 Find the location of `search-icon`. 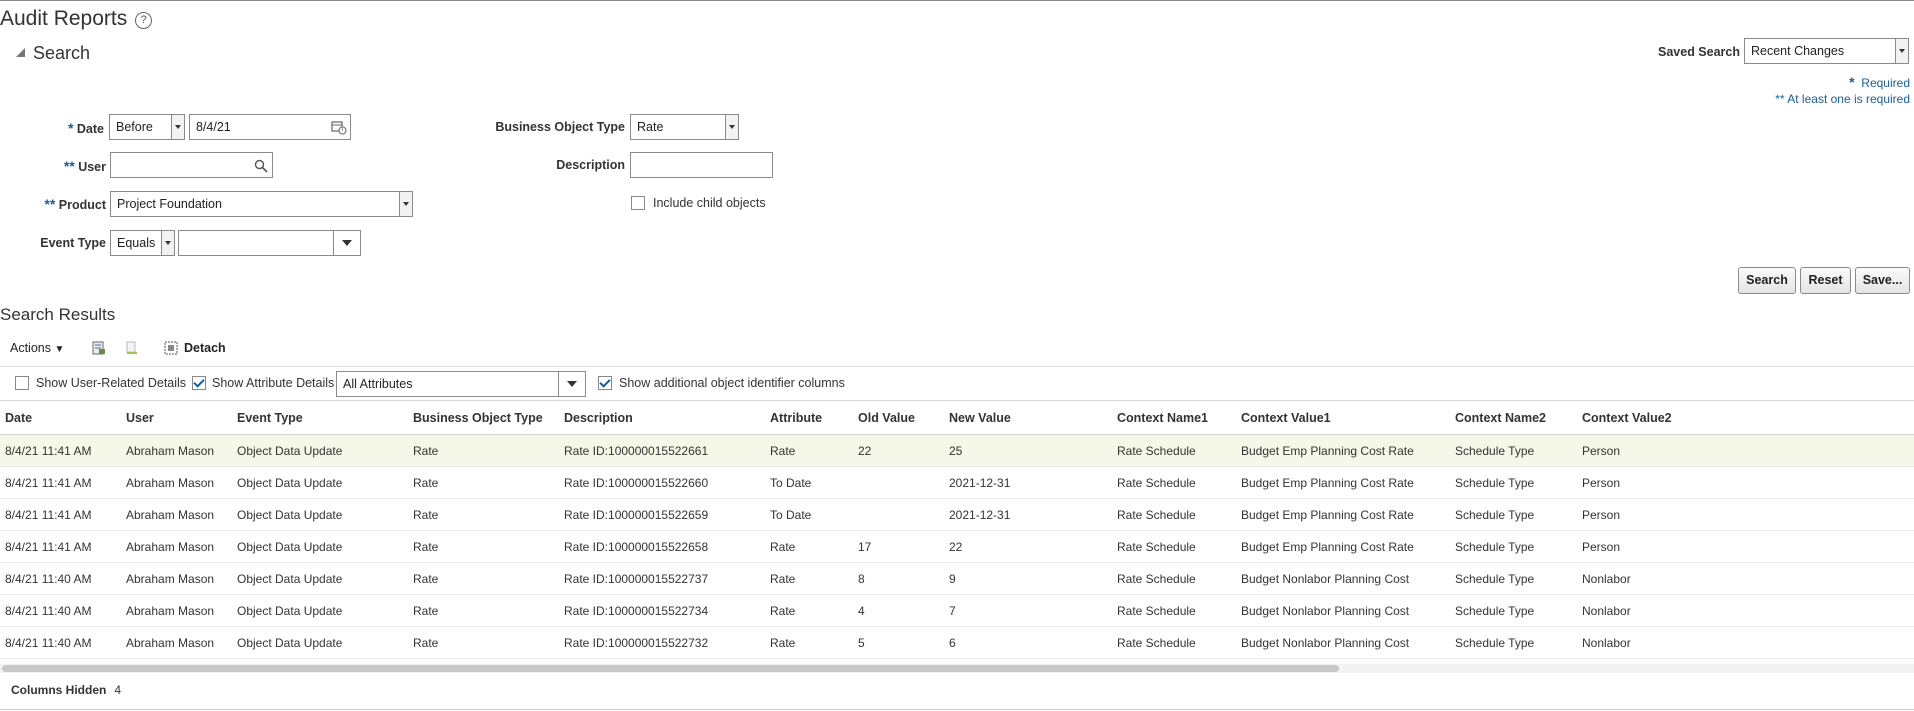

search-icon is located at coordinates (261, 169).